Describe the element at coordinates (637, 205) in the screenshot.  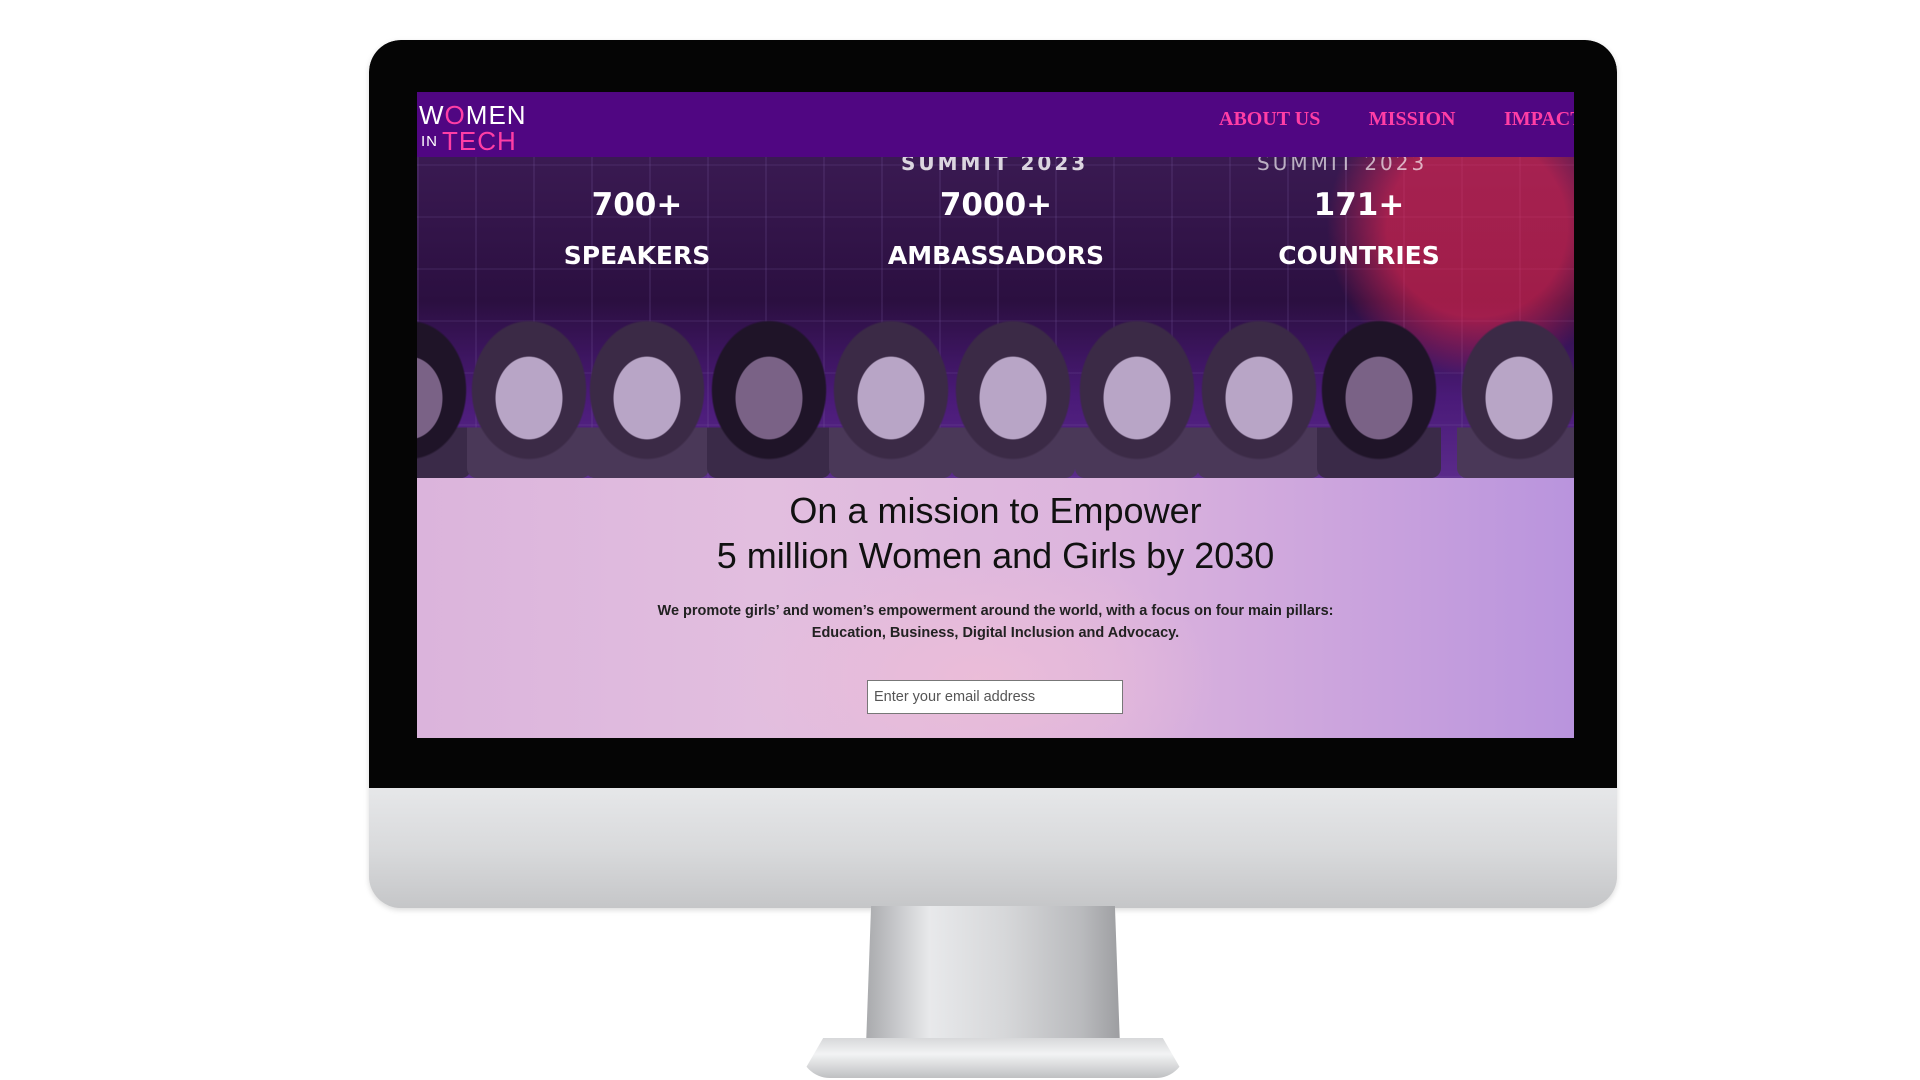
I see `stat-number: 700+` at that location.